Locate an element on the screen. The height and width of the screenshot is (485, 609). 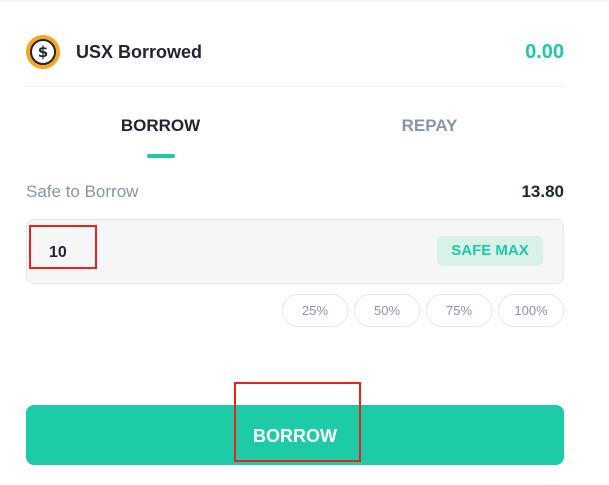
borrowed-amount: 0.00 is located at coordinates (544, 51).